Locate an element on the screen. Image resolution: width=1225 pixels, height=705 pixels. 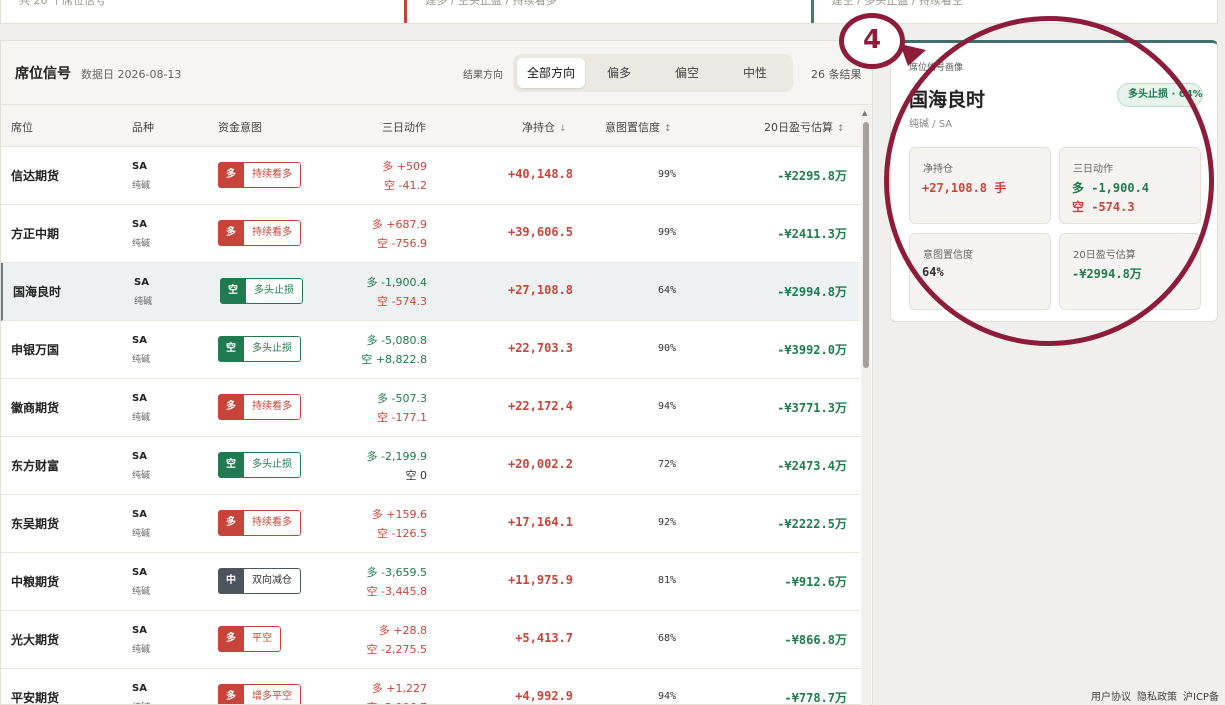
three-day-long: 多 -2,199.9 is located at coordinates (396, 456).